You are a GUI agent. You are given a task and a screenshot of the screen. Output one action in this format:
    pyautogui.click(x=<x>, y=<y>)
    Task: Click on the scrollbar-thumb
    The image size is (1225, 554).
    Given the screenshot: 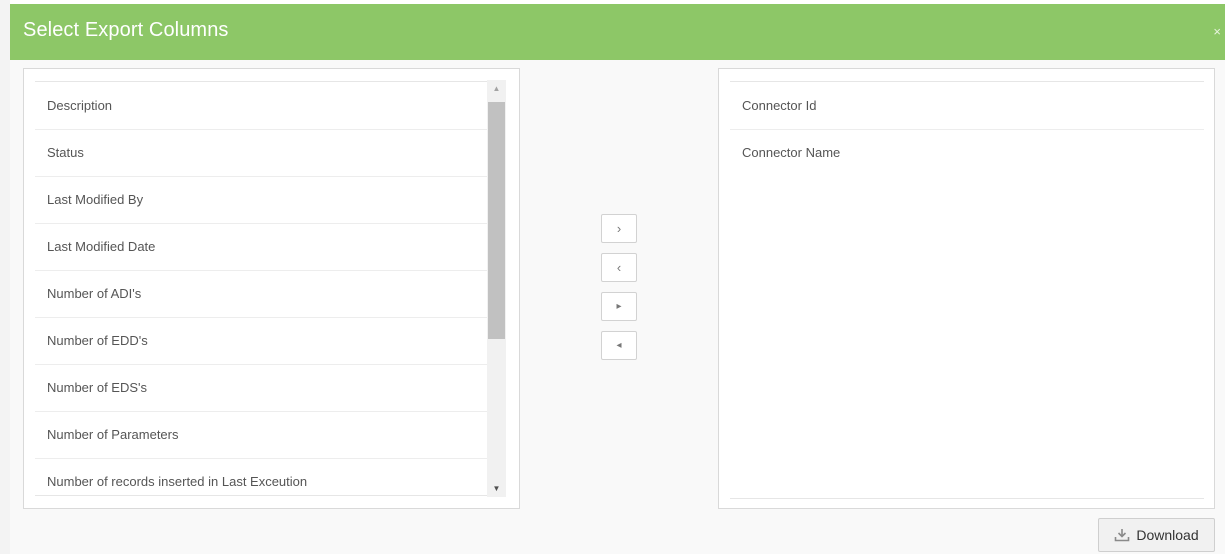 What is the action you would take?
    pyautogui.click(x=496, y=220)
    